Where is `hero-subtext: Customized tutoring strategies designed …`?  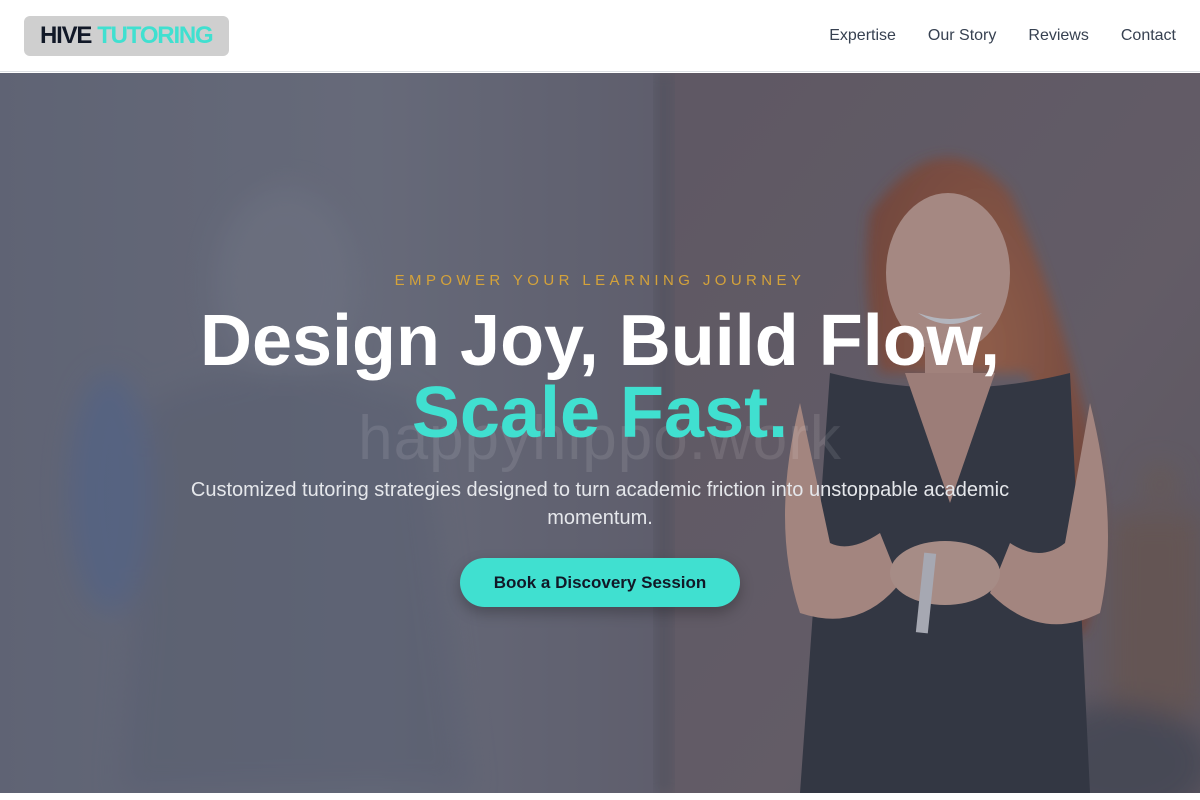 hero-subtext: Customized tutoring strategies designed … is located at coordinates (600, 504).